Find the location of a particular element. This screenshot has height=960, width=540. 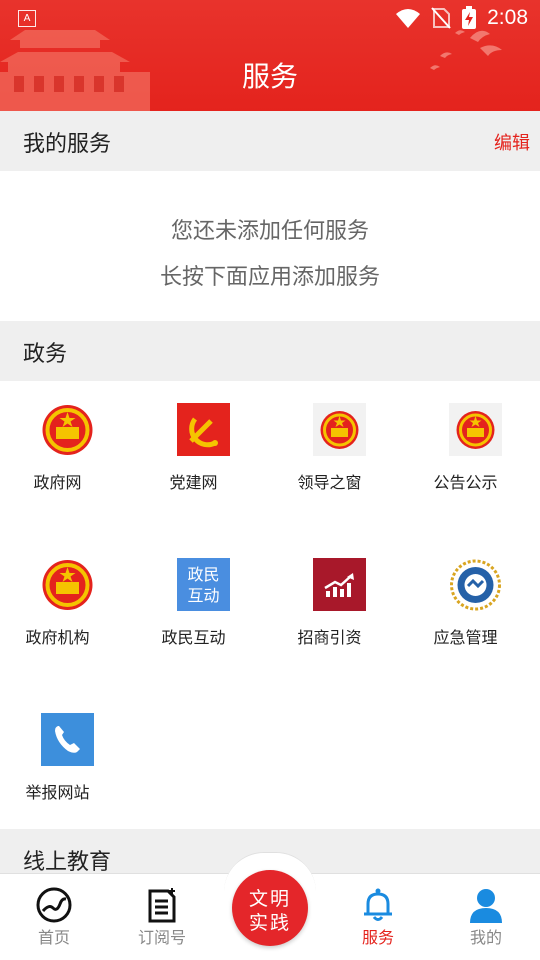

gov-people-icon: 政民 互动 is located at coordinates (203, 584).